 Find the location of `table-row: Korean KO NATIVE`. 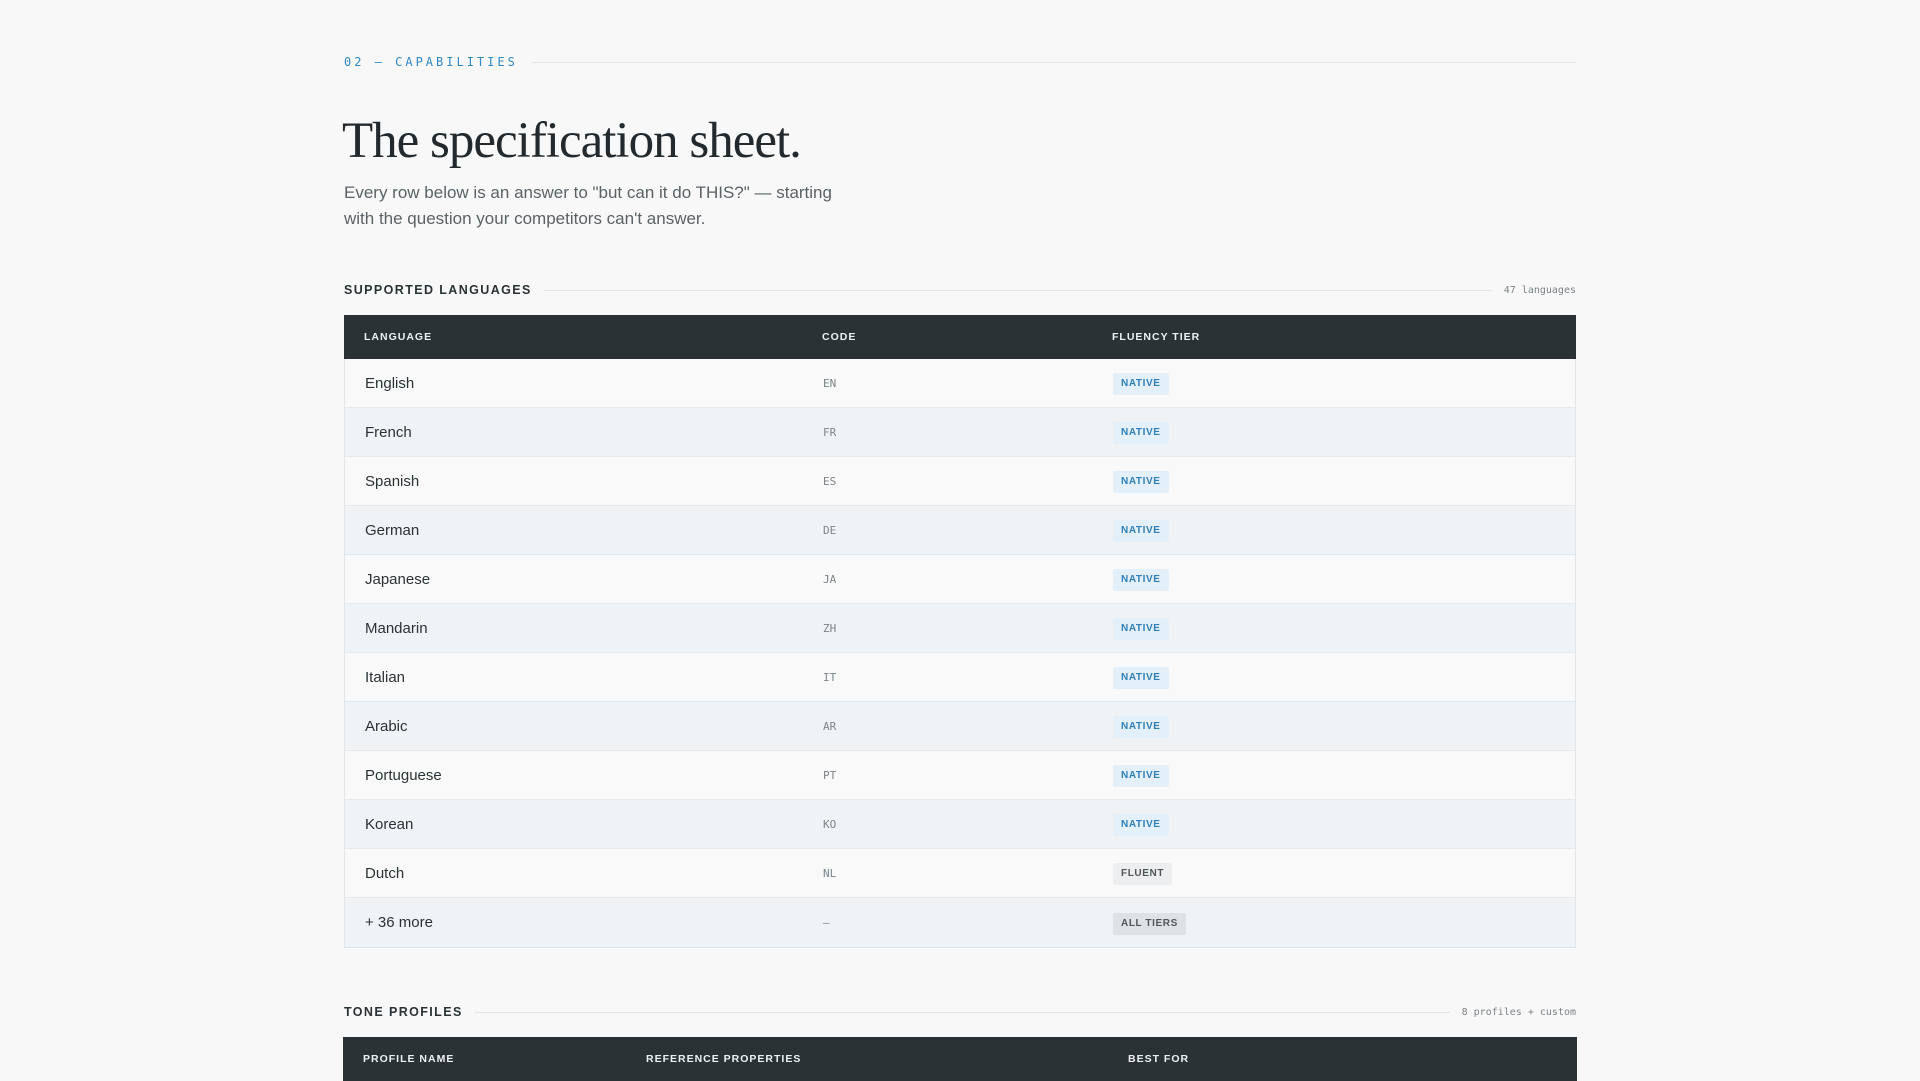

table-row: Korean KO NATIVE is located at coordinates (960, 824).